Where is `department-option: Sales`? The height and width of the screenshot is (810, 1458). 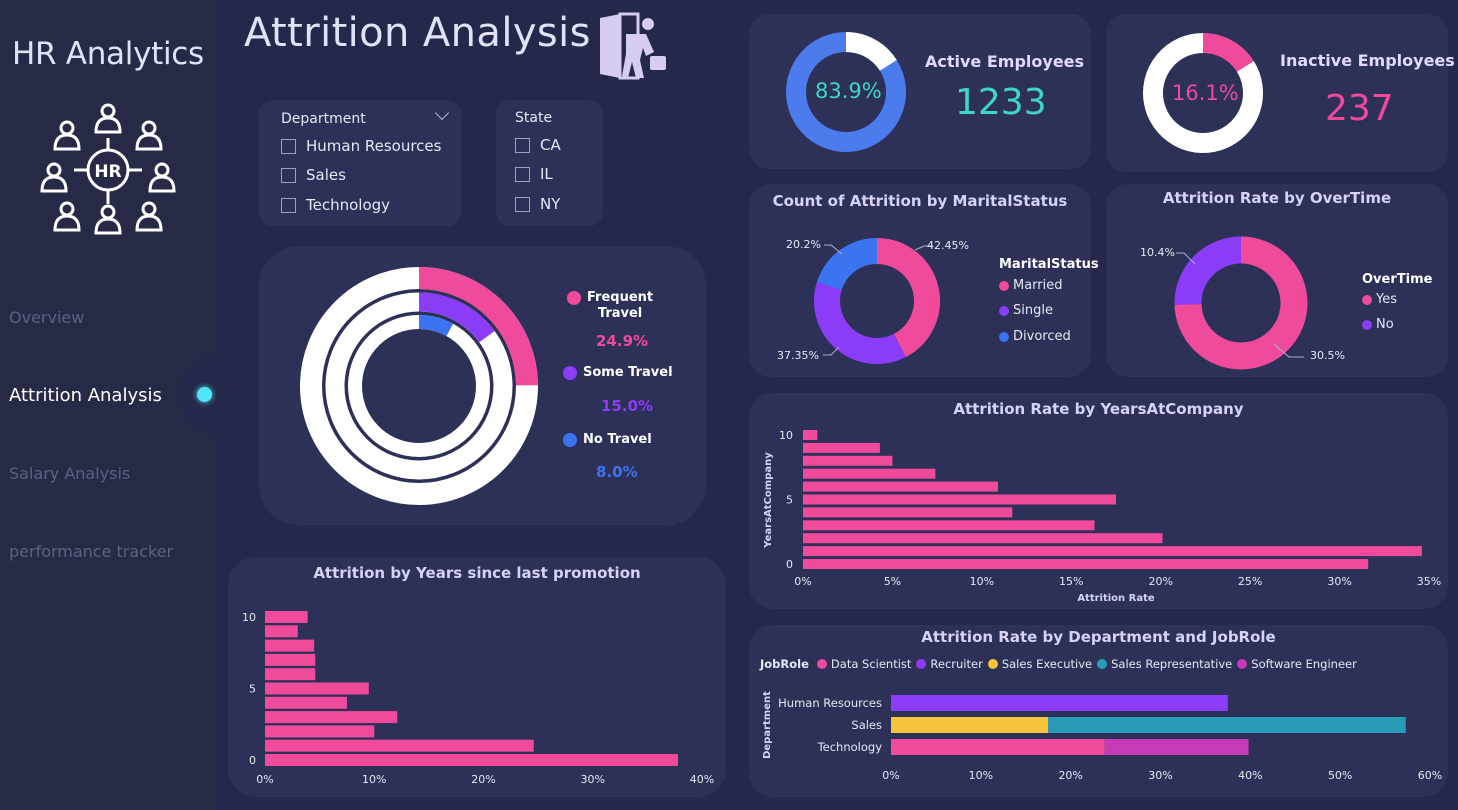 department-option: Sales is located at coordinates (313, 175).